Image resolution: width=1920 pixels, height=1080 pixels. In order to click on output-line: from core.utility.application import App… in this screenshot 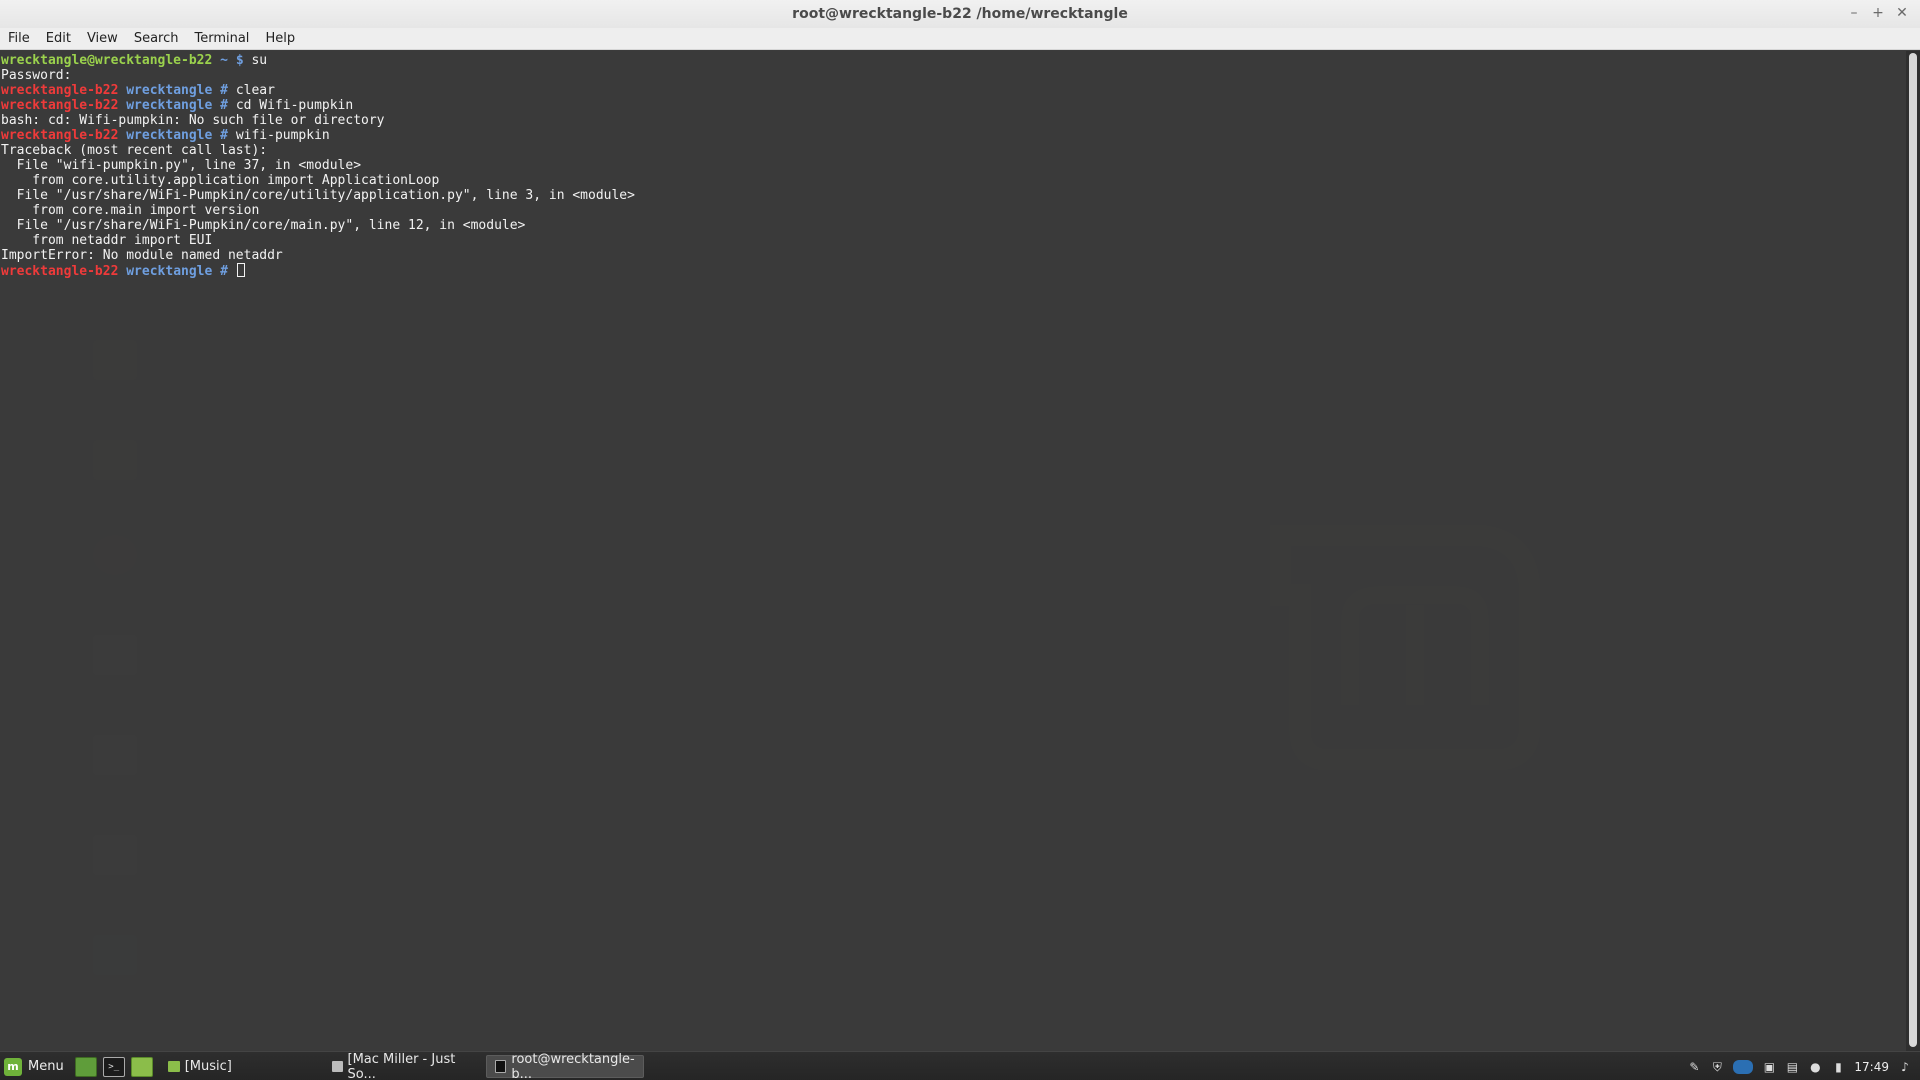, I will do `click(220, 180)`.